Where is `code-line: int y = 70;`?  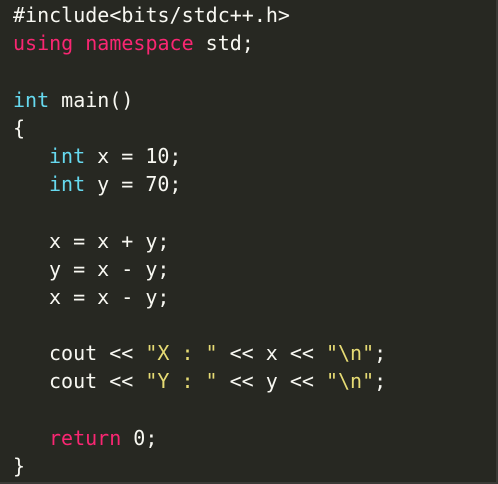 code-line: int y = 70; is located at coordinates (199, 184).